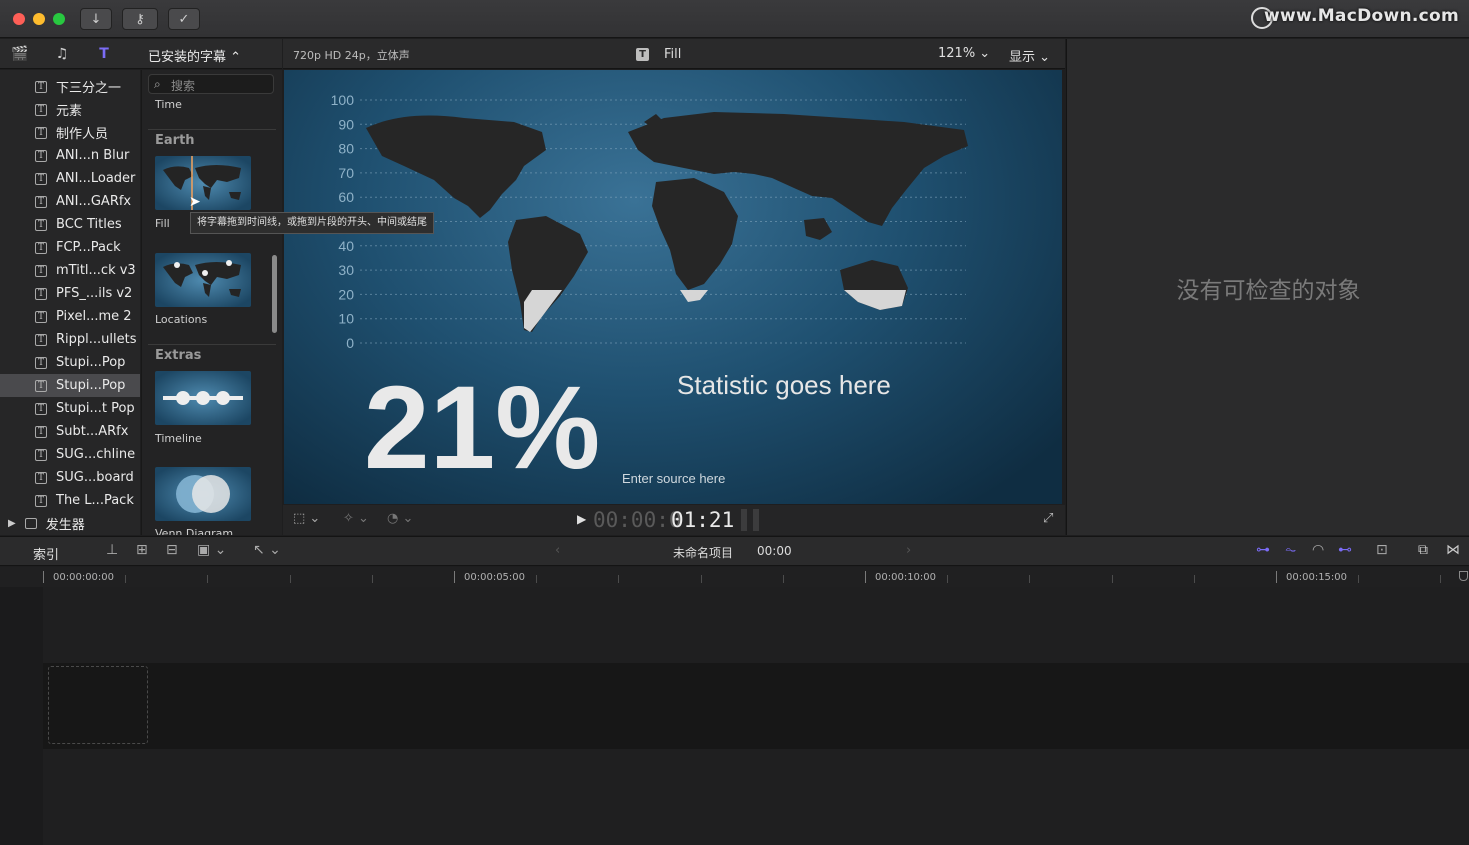 Image resolution: width=1469 pixels, height=845 pixels. What do you see at coordinates (1263, 550) in the screenshot?
I see `skimming-icon: ⊶` at bounding box center [1263, 550].